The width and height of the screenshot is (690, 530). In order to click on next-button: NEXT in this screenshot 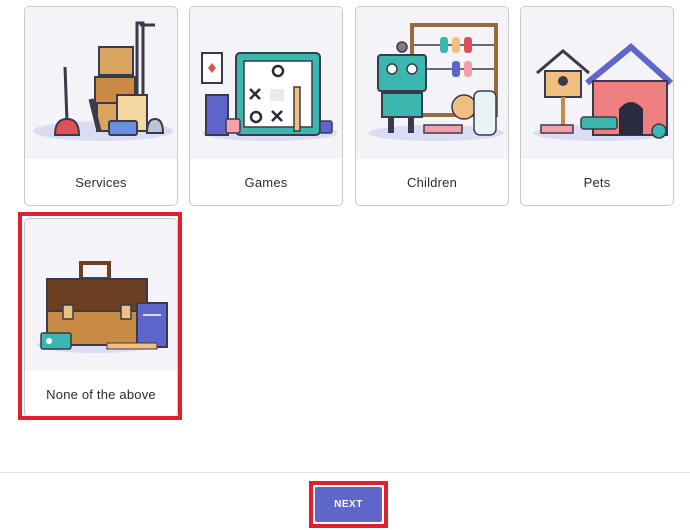, I will do `click(348, 504)`.